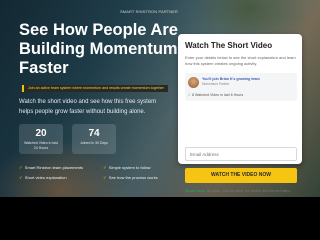 Image resolution: width=320 pixels, height=240 pixels. Describe the element at coordinates (133, 177) in the screenshot. I see `benefit-label: See how the process works` at that location.